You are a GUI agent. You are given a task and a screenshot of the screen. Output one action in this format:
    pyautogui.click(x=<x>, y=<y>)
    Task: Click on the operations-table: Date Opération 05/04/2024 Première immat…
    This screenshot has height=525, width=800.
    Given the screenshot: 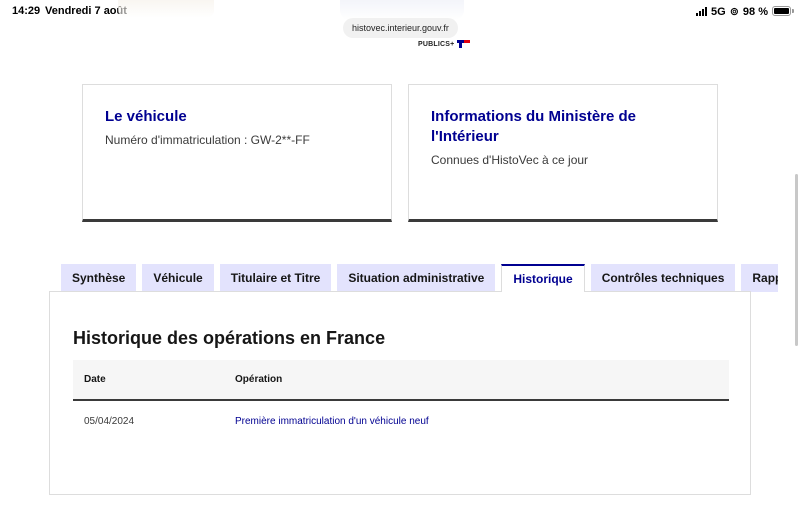 What is the action you would take?
    pyautogui.click(x=401, y=400)
    